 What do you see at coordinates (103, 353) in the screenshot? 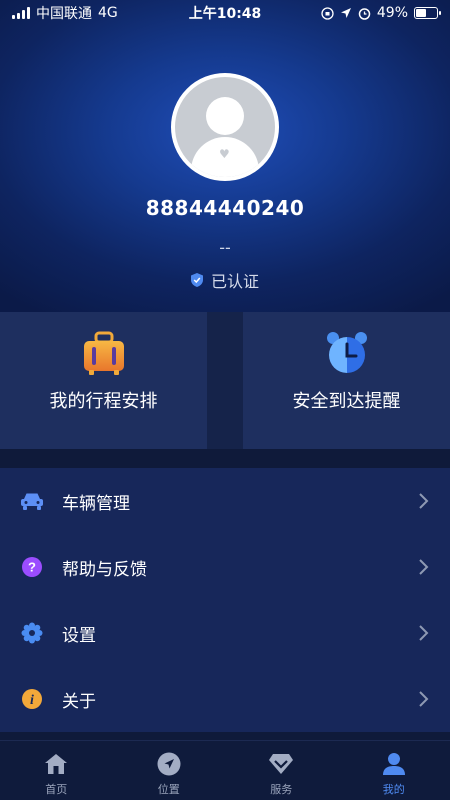
I see `luggage-icon` at bounding box center [103, 353].